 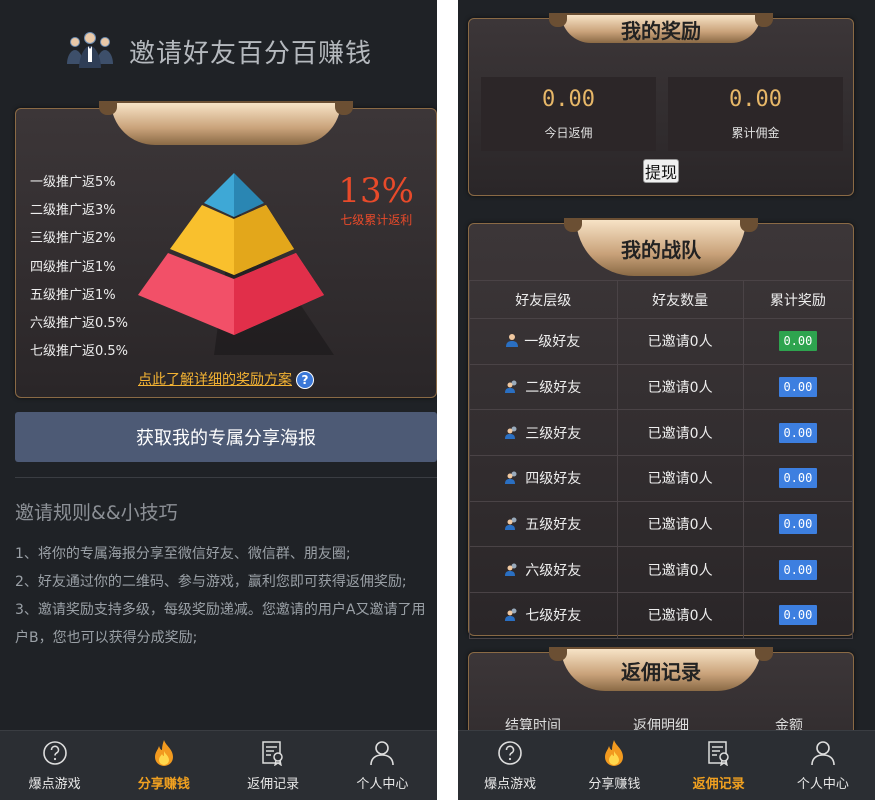 I want to click on my-rewards-panel: 我的奖励 0.00 今日返佣 0.00 累计佣金 提现, so click(x=661, y=104).